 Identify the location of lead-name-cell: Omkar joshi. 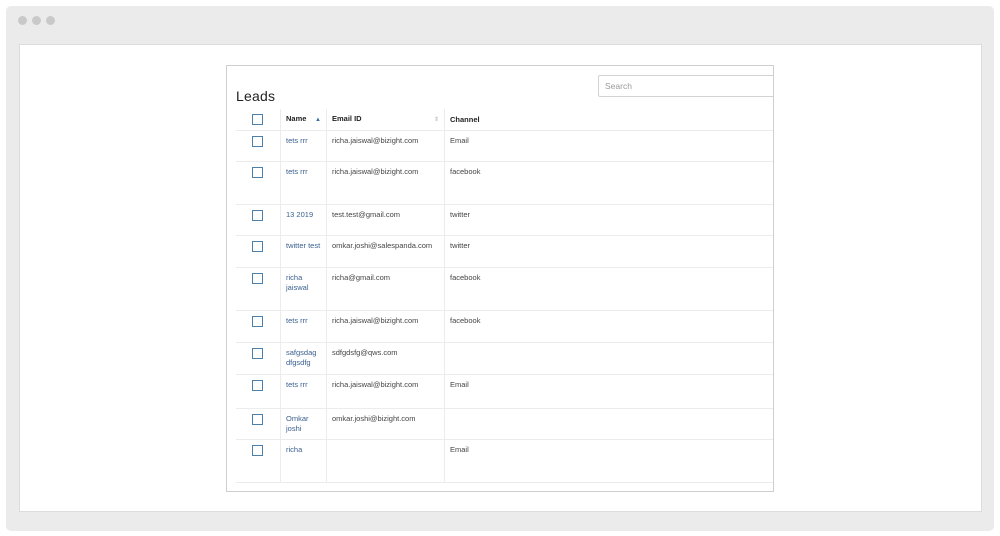
(303, 424).